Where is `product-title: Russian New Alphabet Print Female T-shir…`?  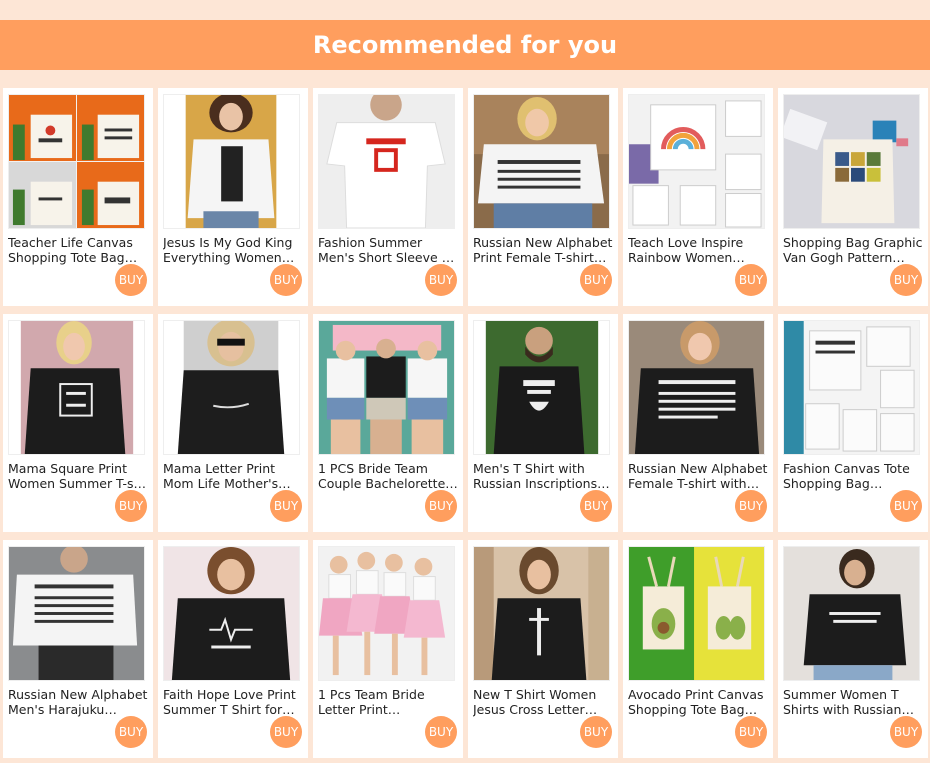 product-title: Russian New Alphabet Print Female T-shir… is located at coordinates (543, 250).